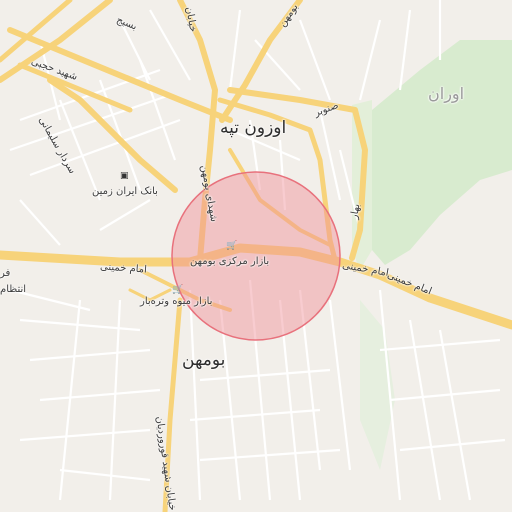 The width and height of the screenshot is (512, 512). Describe the element at coordinates (5, 273) in the screenshot. I see `left-edge-label-1: فر` at that location.